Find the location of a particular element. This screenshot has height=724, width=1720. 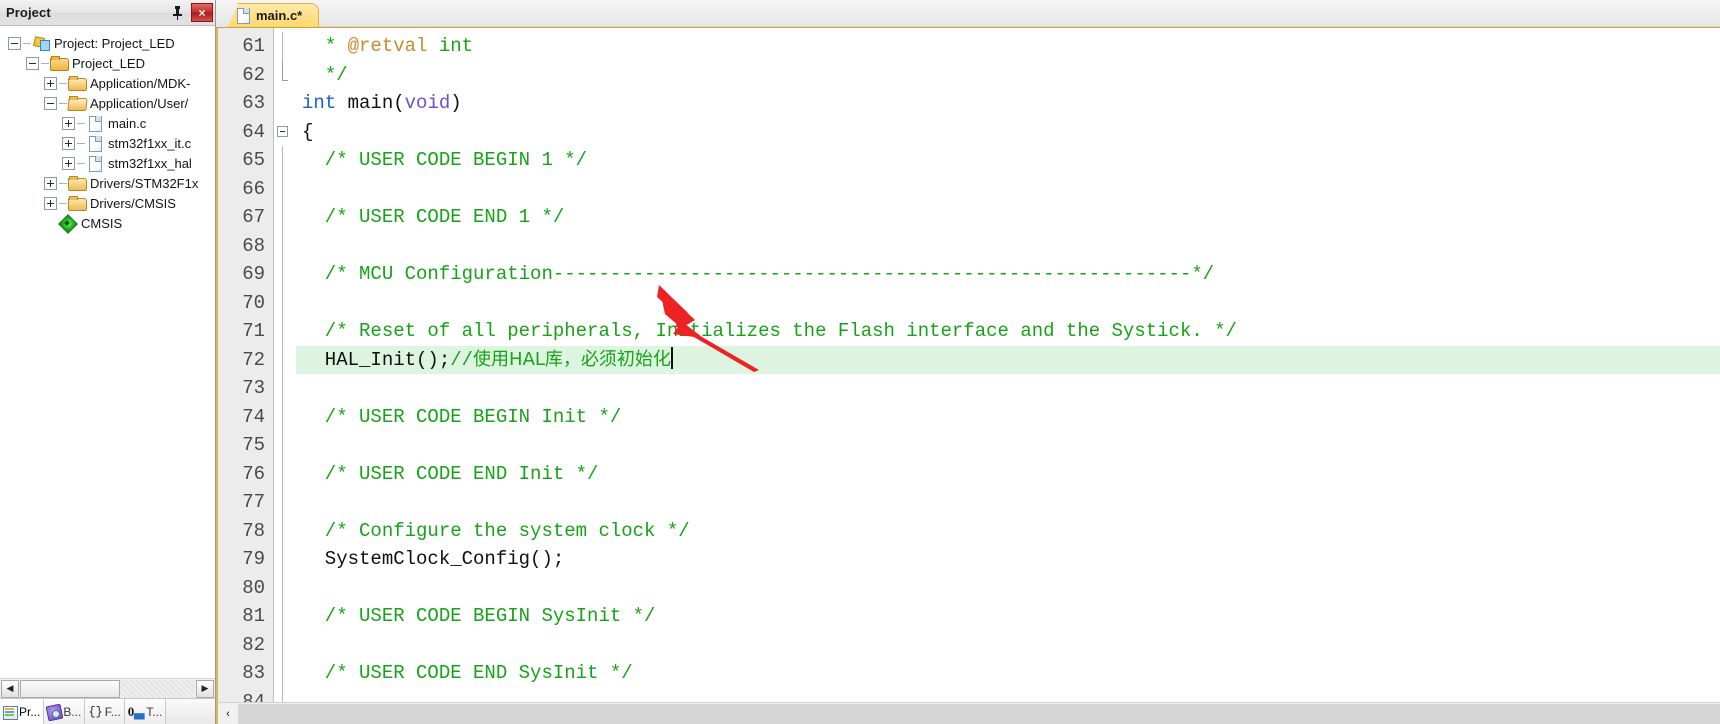

document-tabbar: main.c* is located at coordinates (968, 14).